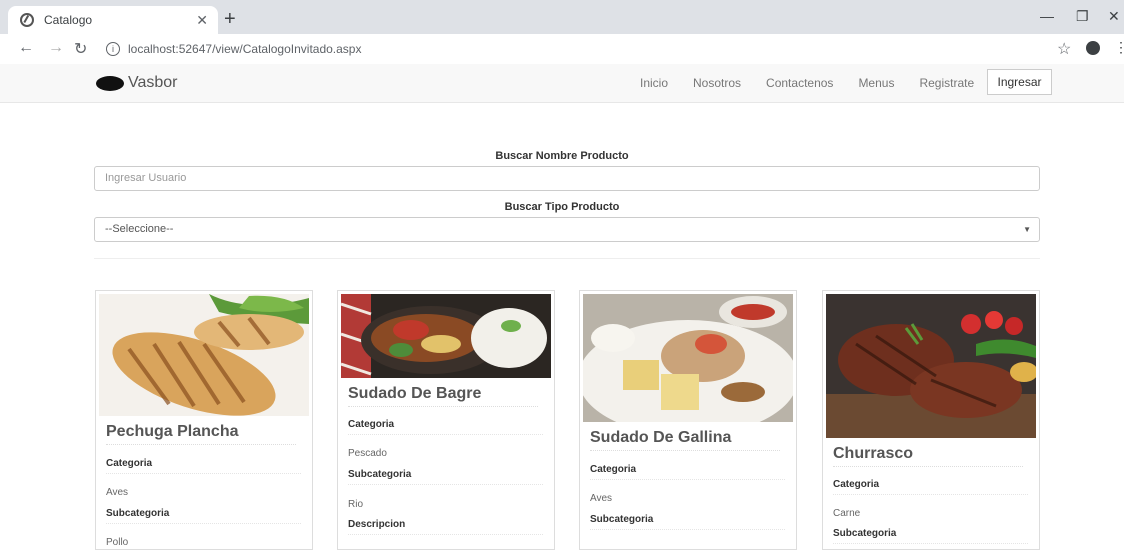  I want to click on tab-title: Catalogo, so click(68, 20).